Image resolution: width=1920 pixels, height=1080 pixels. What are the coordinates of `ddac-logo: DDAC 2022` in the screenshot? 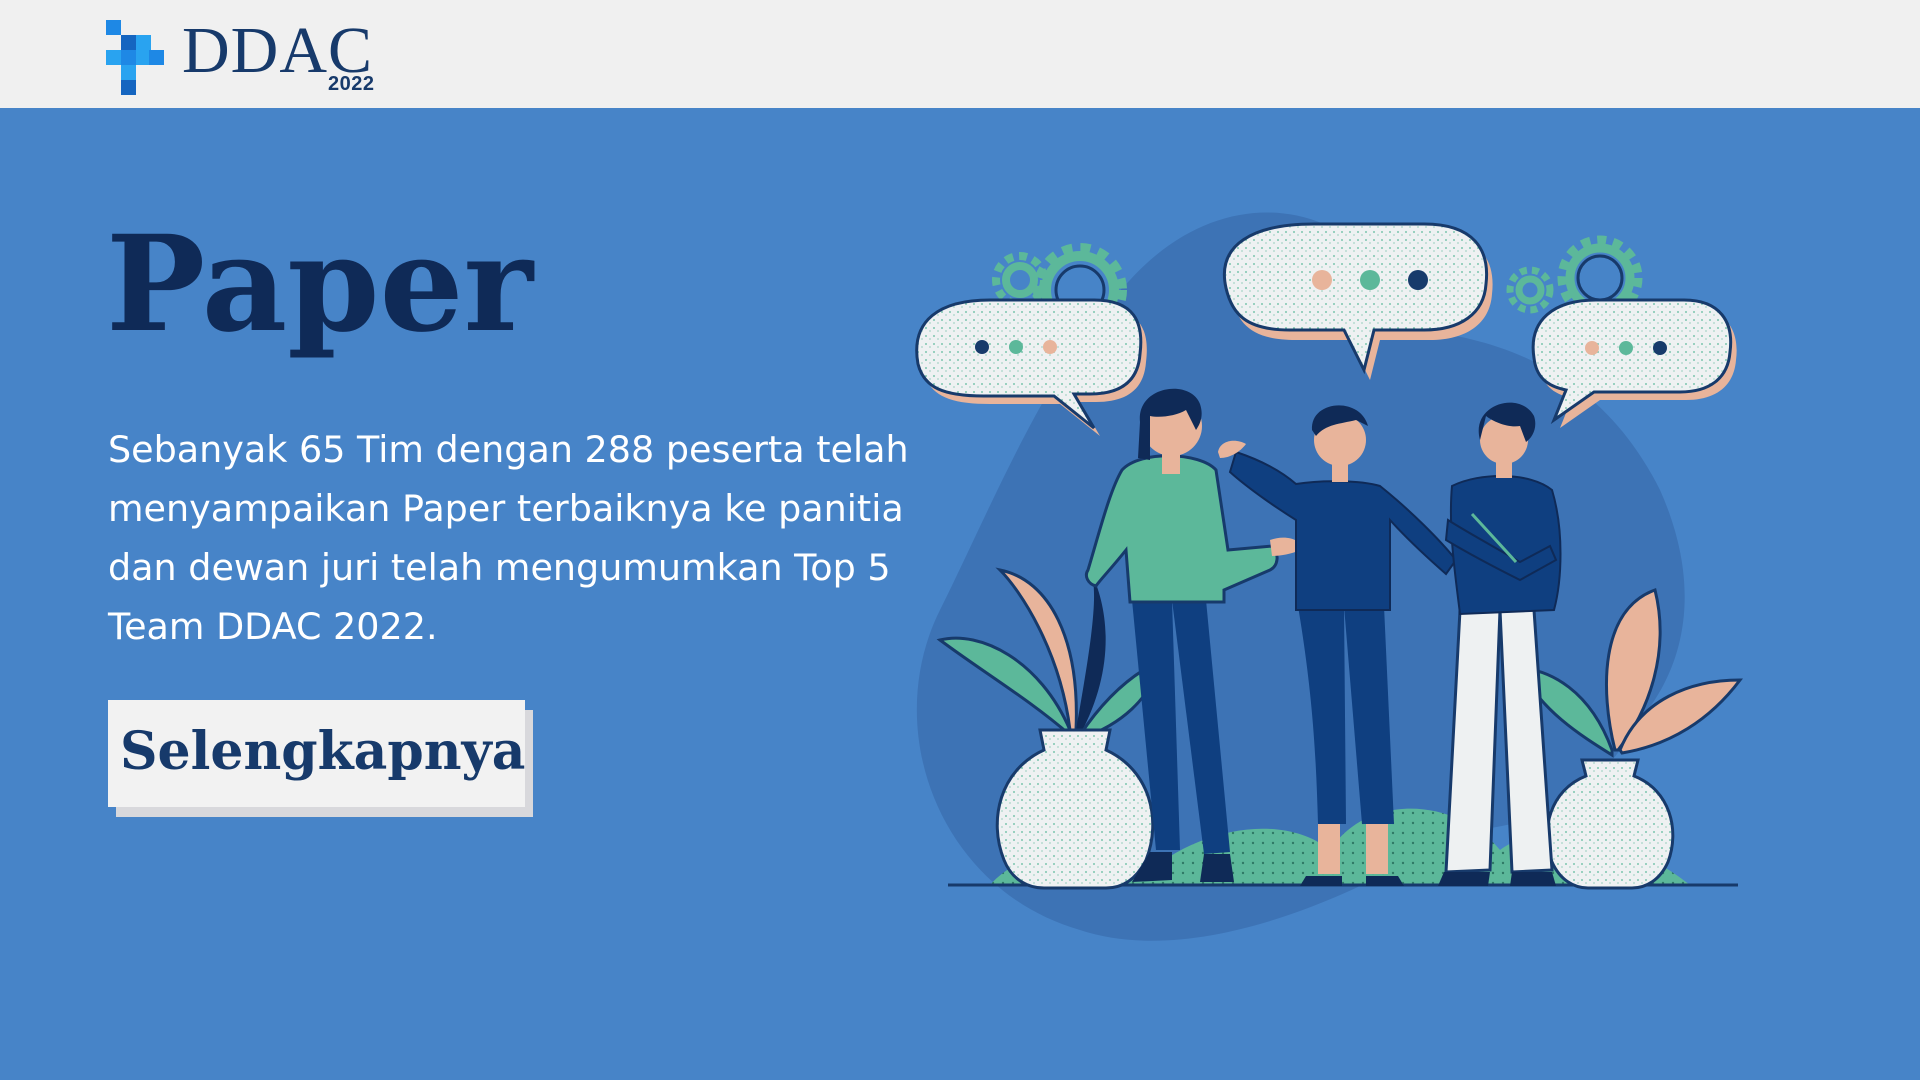 It's located at (256, 57).